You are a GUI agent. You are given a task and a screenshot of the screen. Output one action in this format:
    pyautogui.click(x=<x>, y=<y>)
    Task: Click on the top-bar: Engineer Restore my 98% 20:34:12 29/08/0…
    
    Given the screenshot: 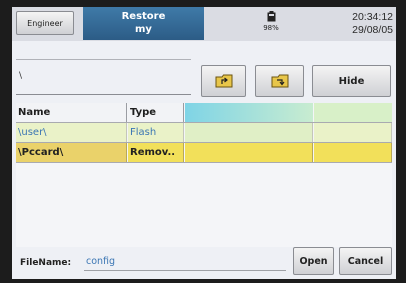 What is the action you would take?
    pyautogui.click(x=204, y=24)
    